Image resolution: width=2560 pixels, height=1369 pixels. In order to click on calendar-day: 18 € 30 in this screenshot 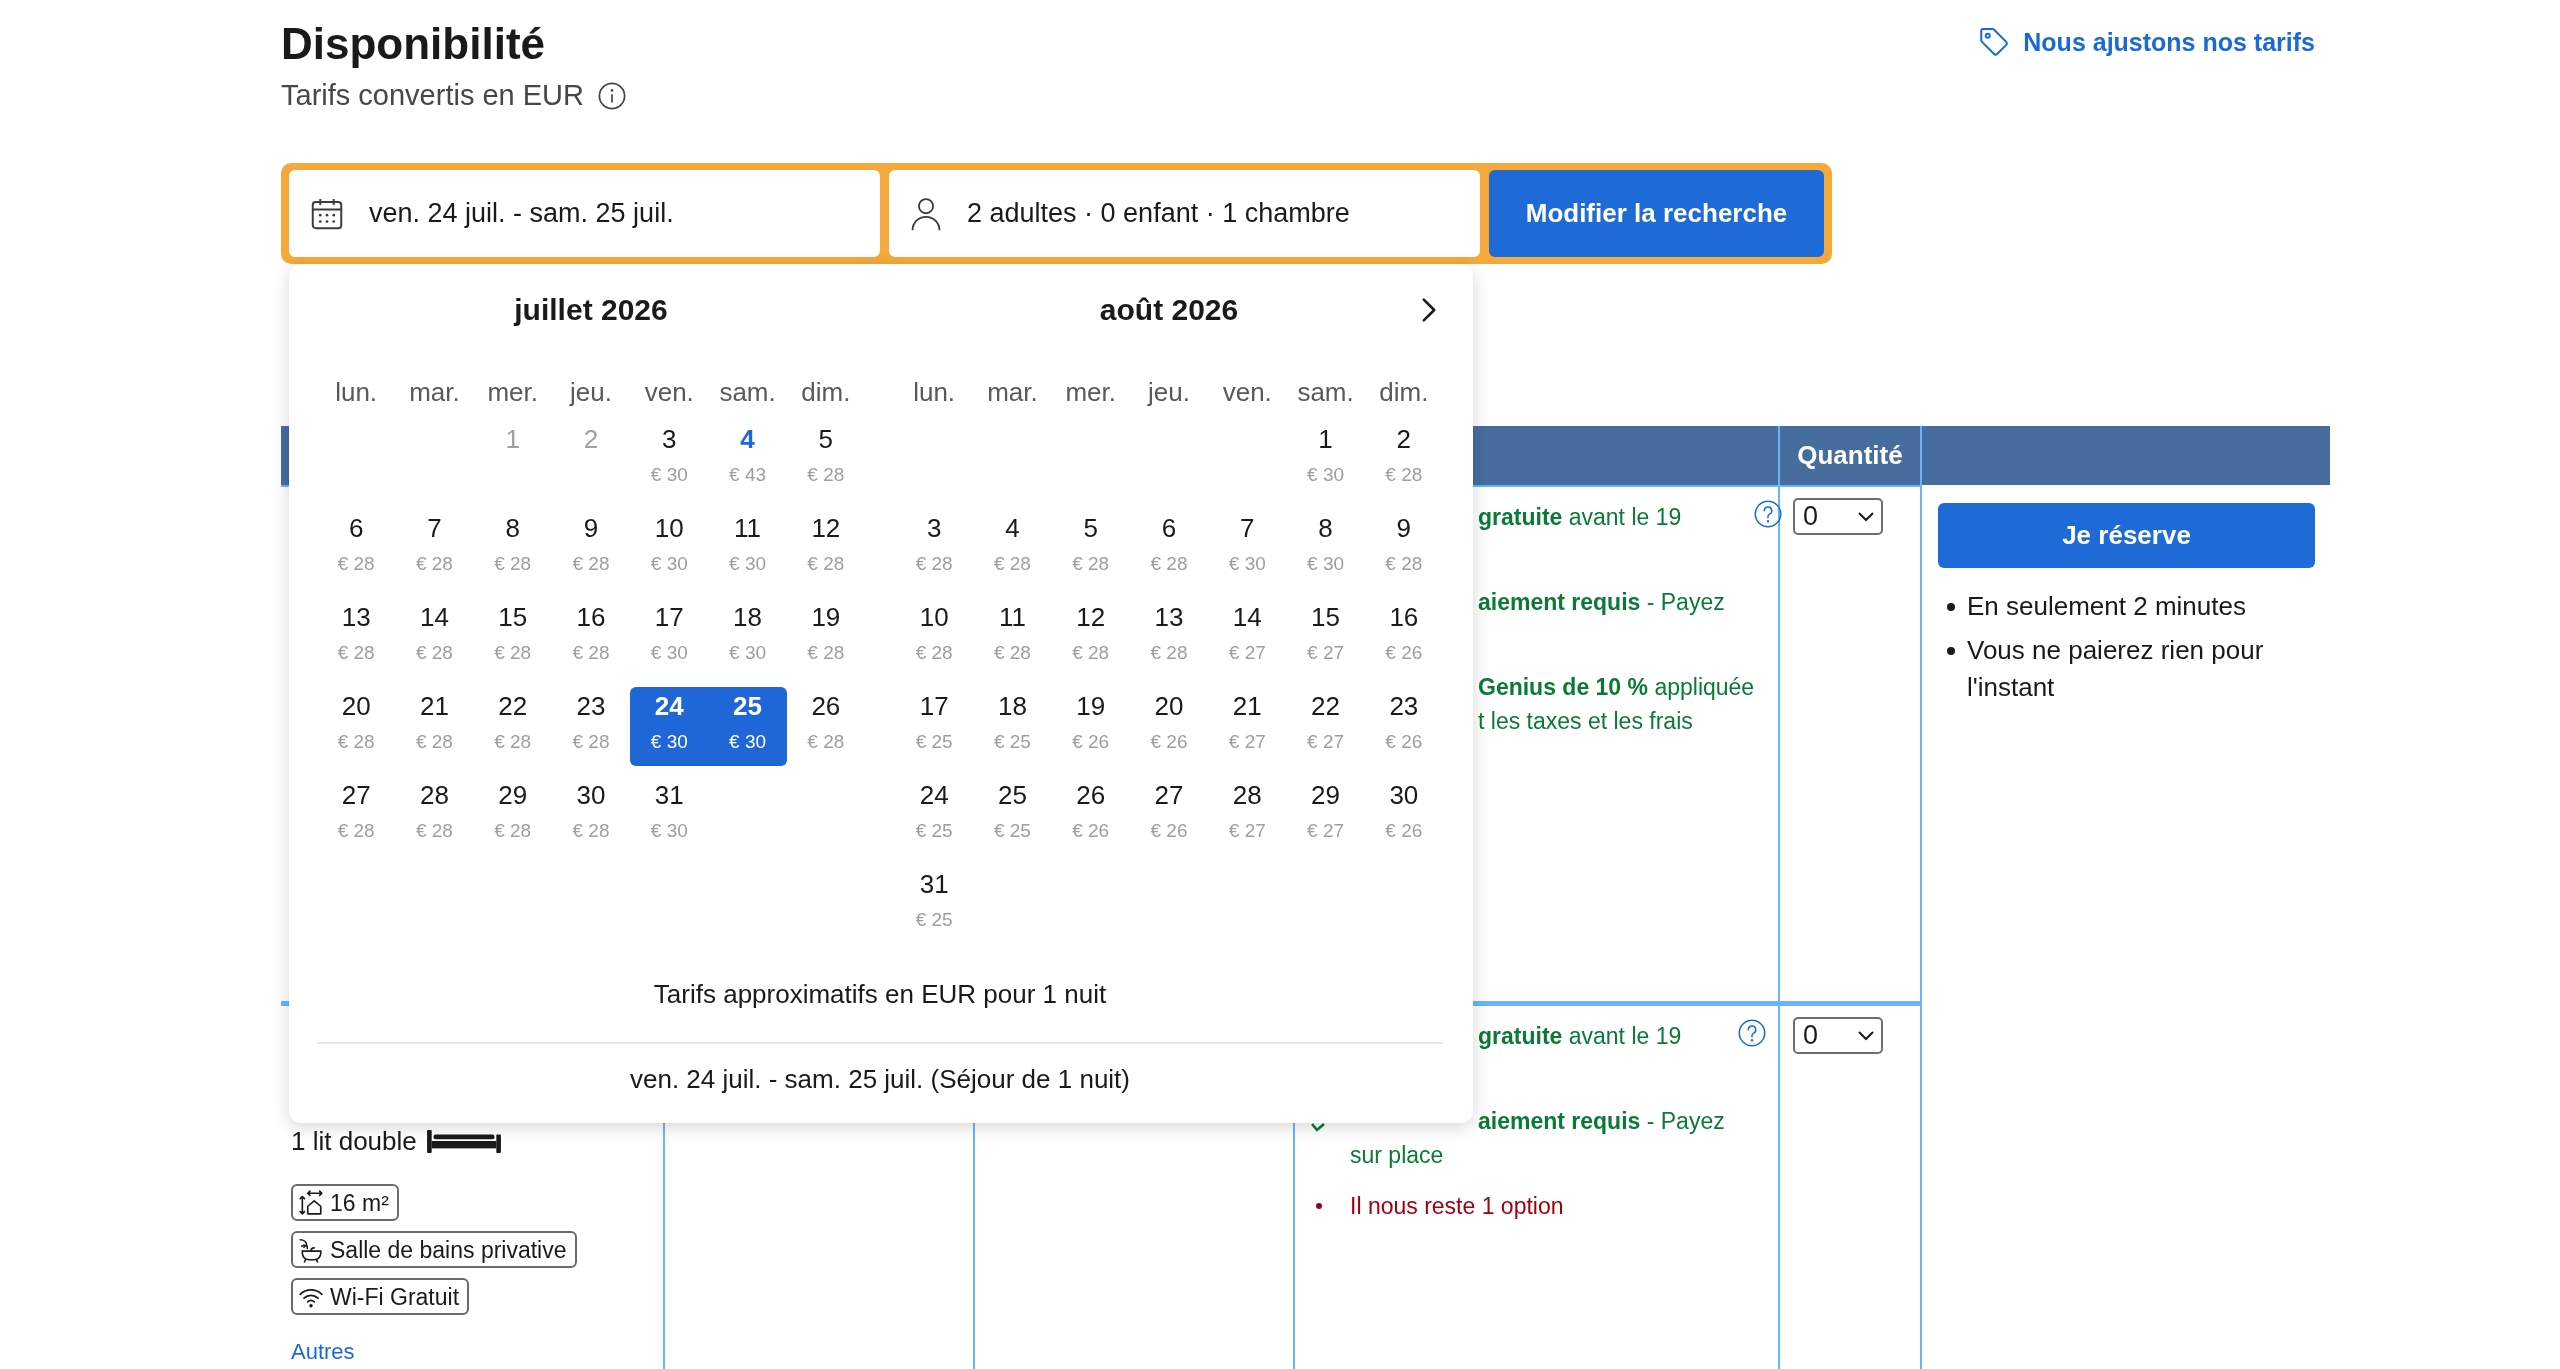, I will do `click(747, 637)`.